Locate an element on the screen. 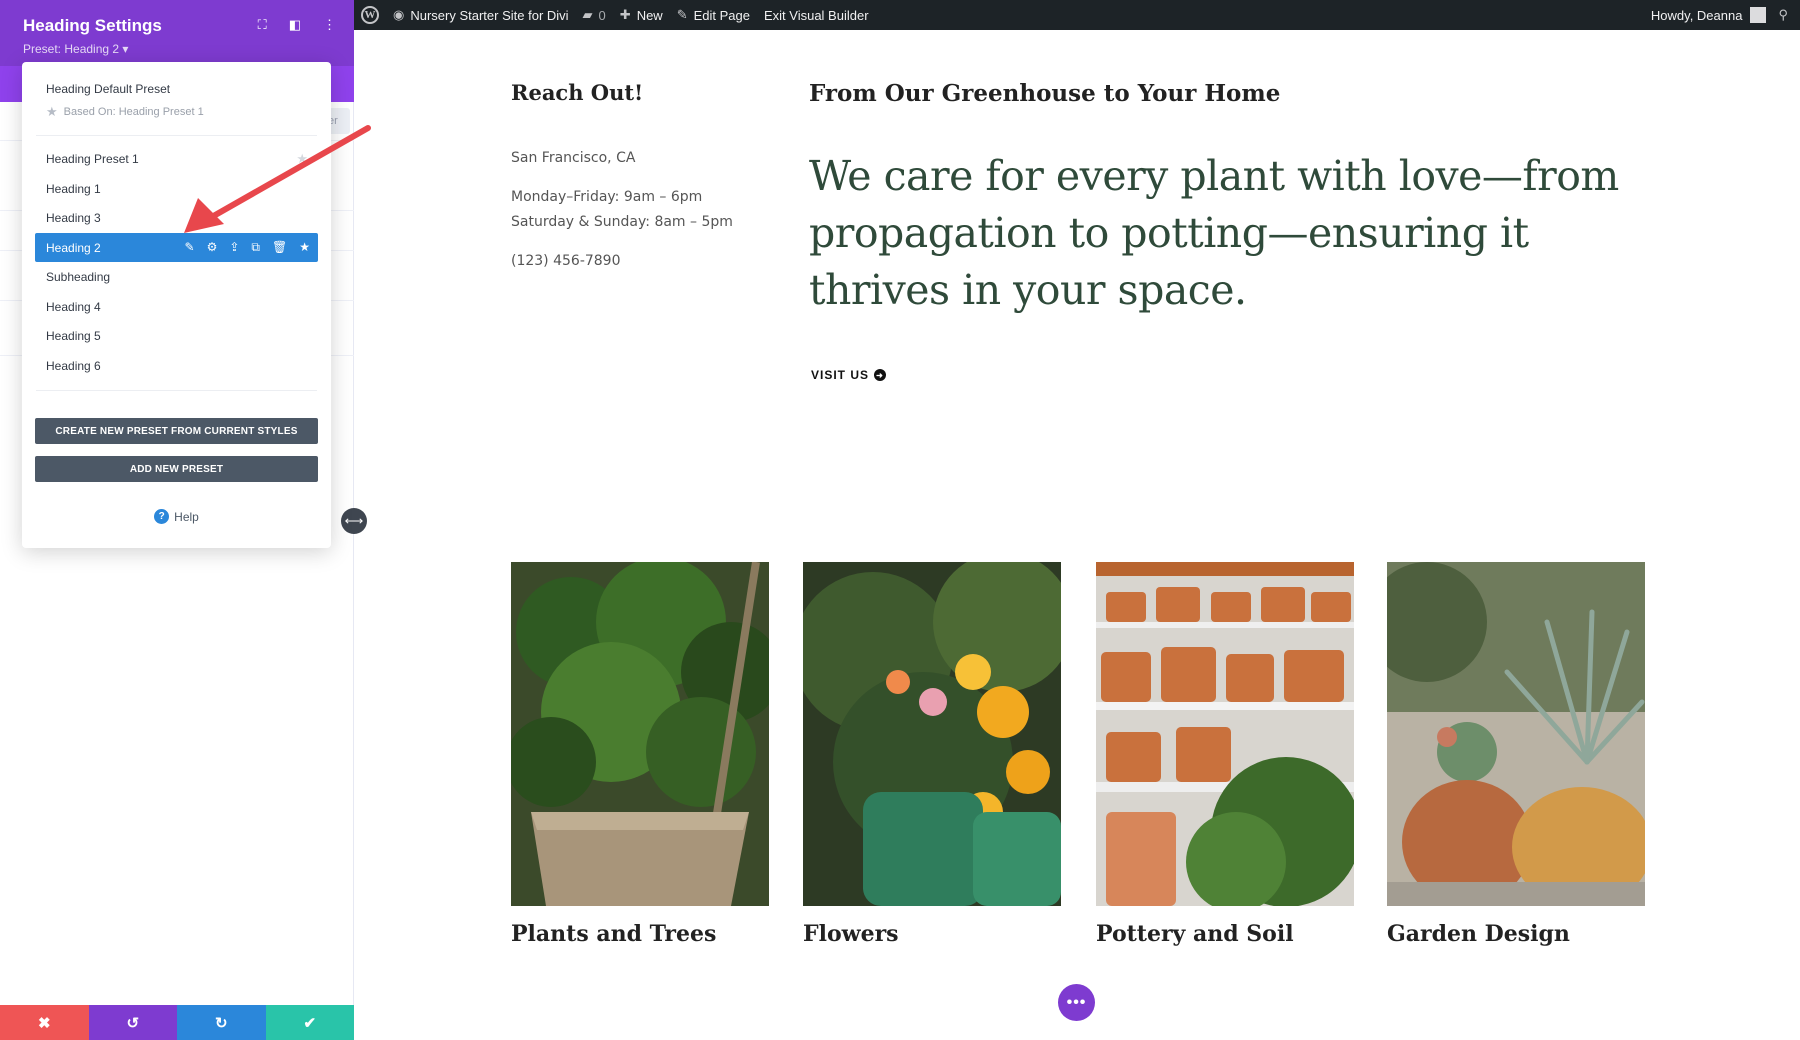  create-preset-button: CREATE NEW PRESET FROM CURRENT STYLES is located at coordinates (176, 431).